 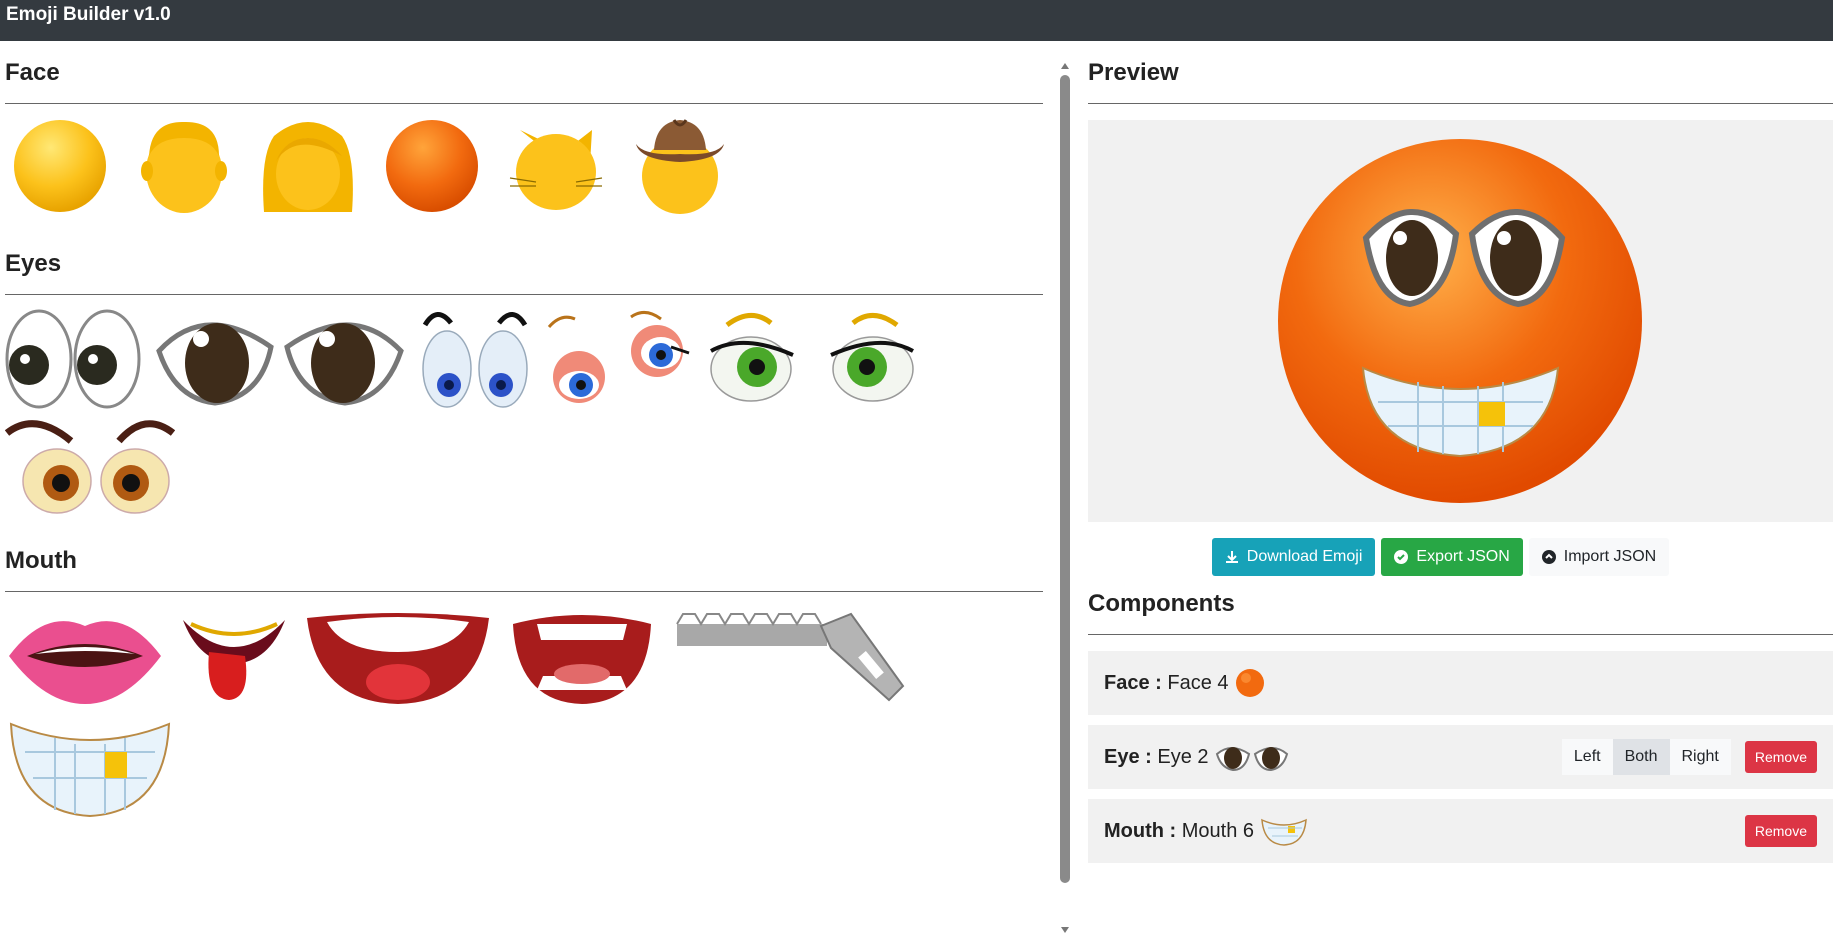 I want to click on export-json-label: Export JSON, so click(x=1463, y=556).